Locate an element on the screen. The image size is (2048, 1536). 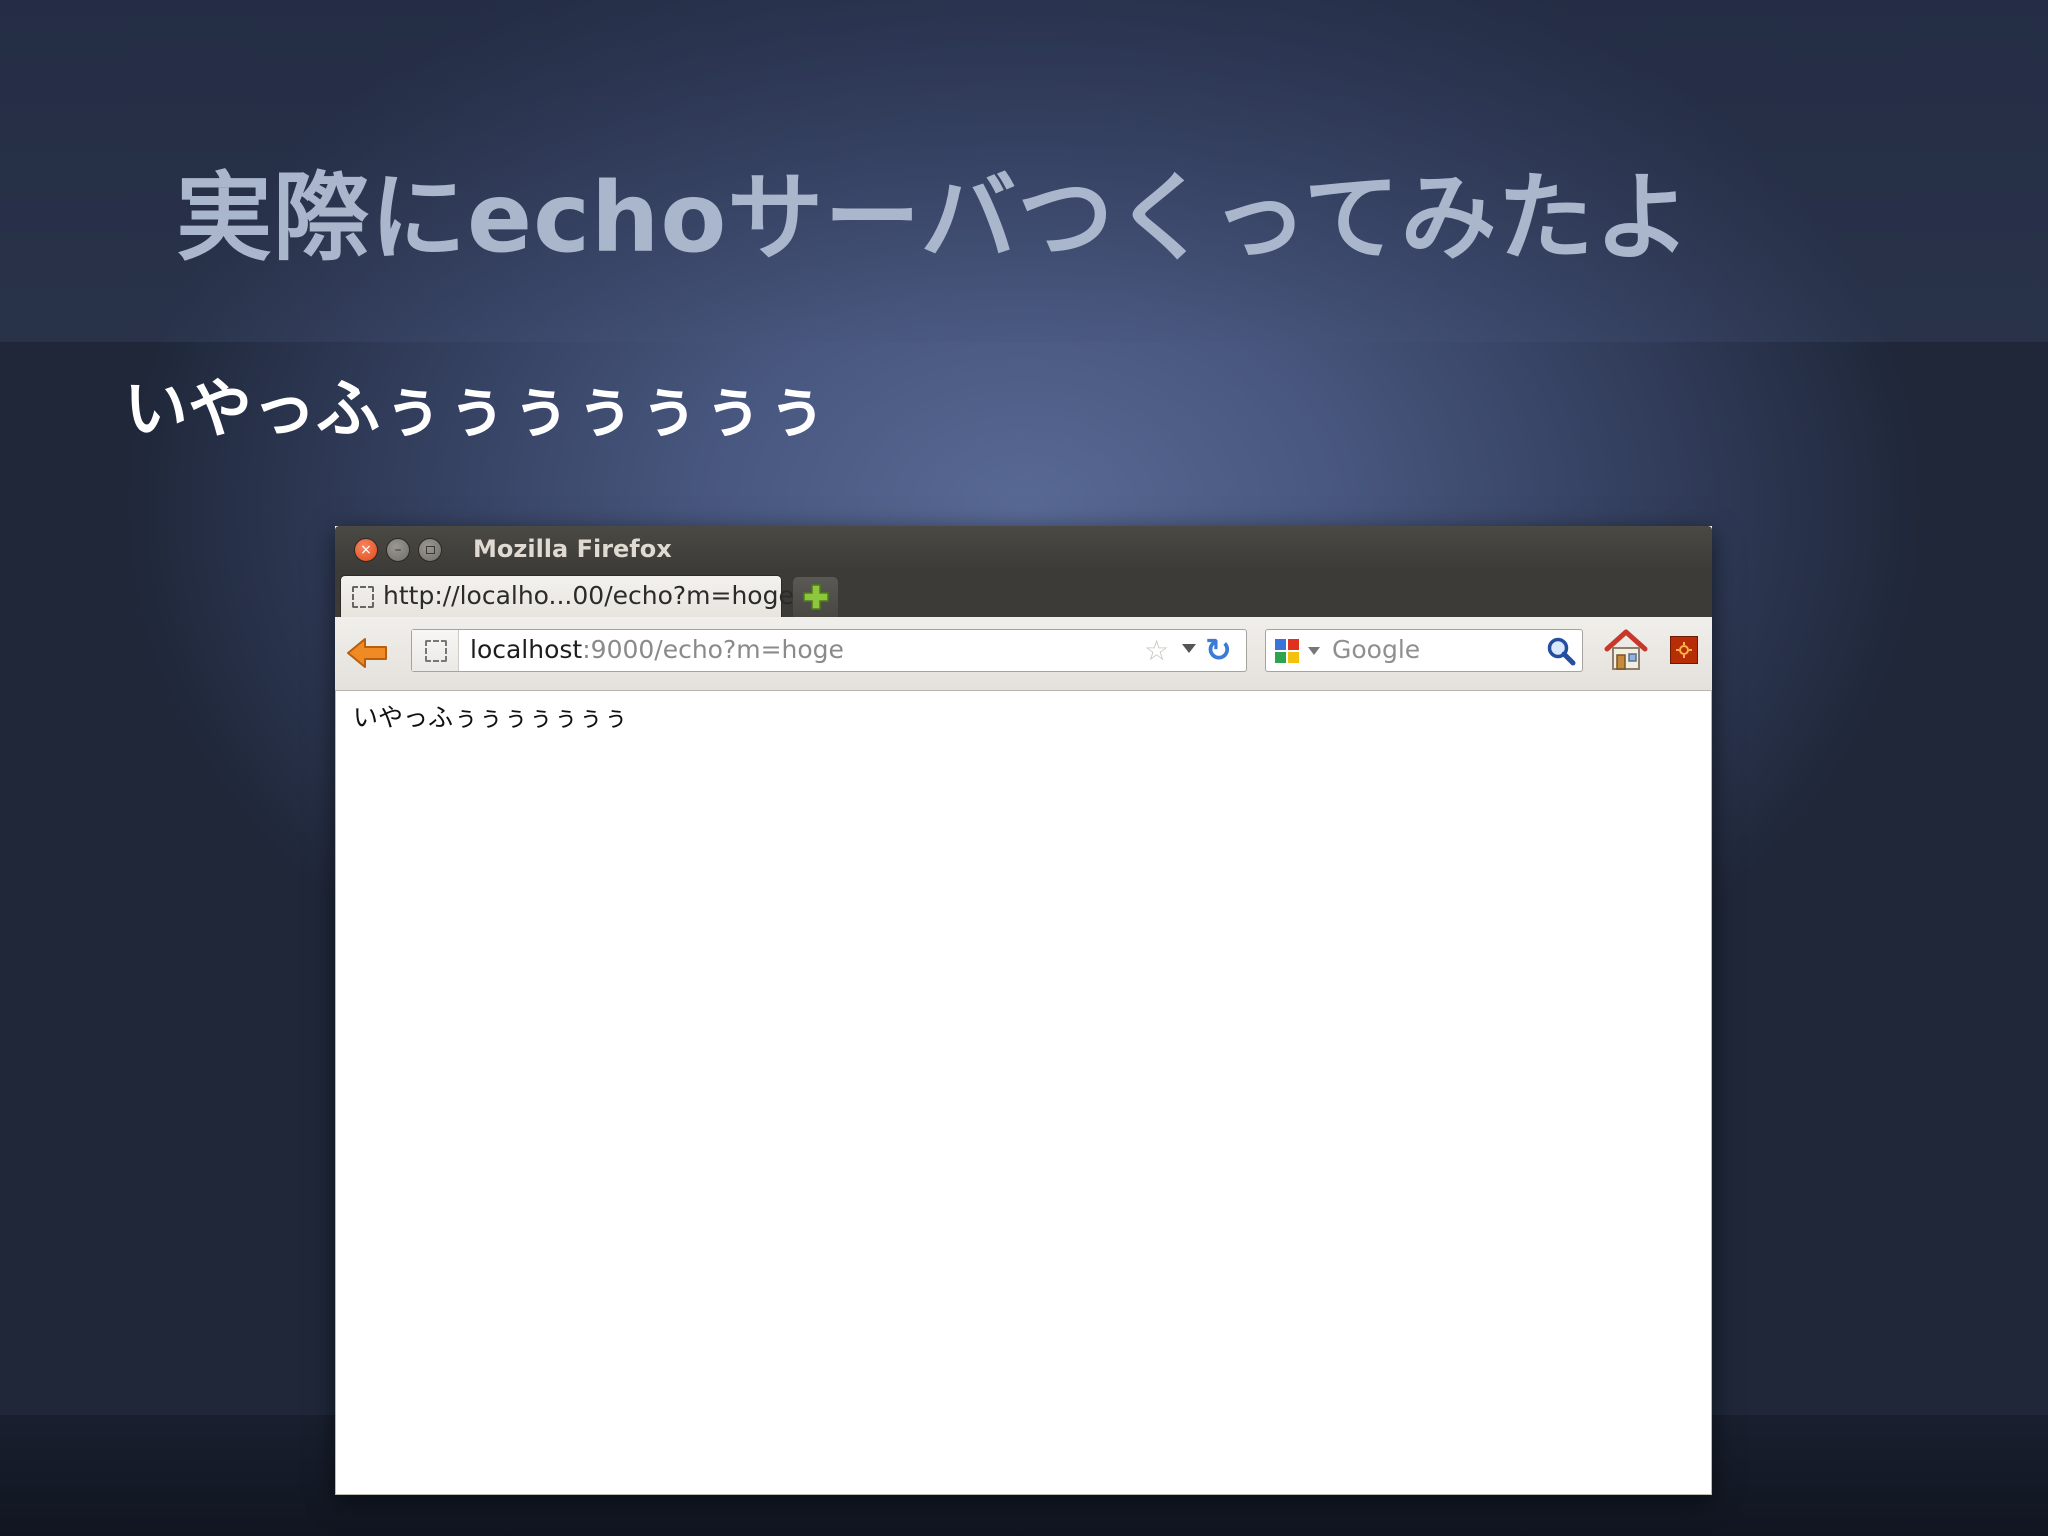
back-arrow-icon is located at coordinates (367, 653).